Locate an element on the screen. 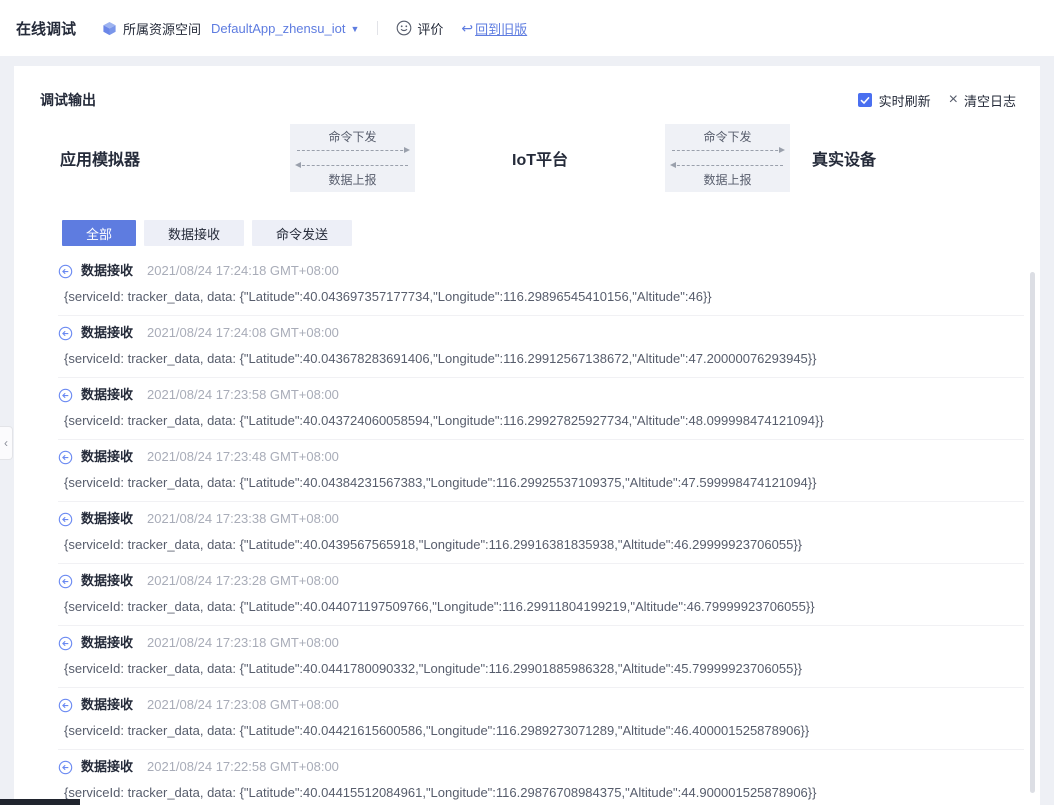  log-timestamp: 2021/08/24 17:23:48 GMT+08:00 is located at coordinates (243, 456).